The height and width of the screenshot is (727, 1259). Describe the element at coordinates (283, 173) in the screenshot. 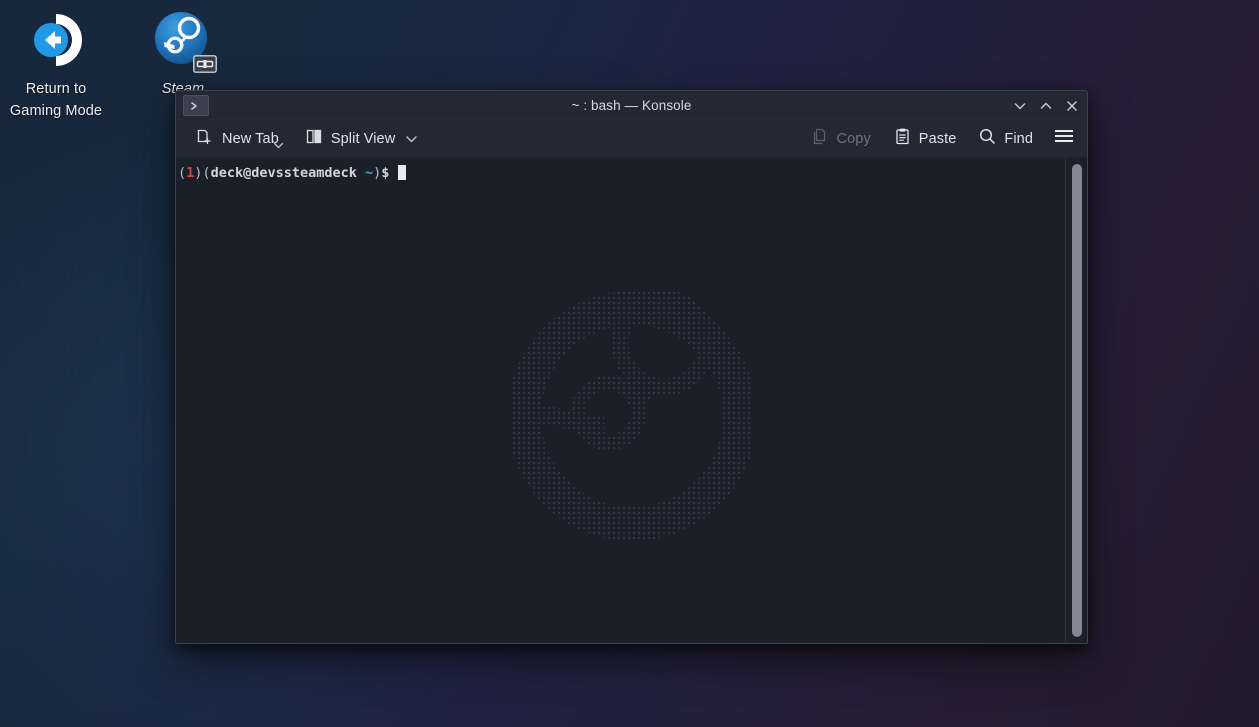

I see `prompt-user-host: deck@devssteamdeck` at that location.